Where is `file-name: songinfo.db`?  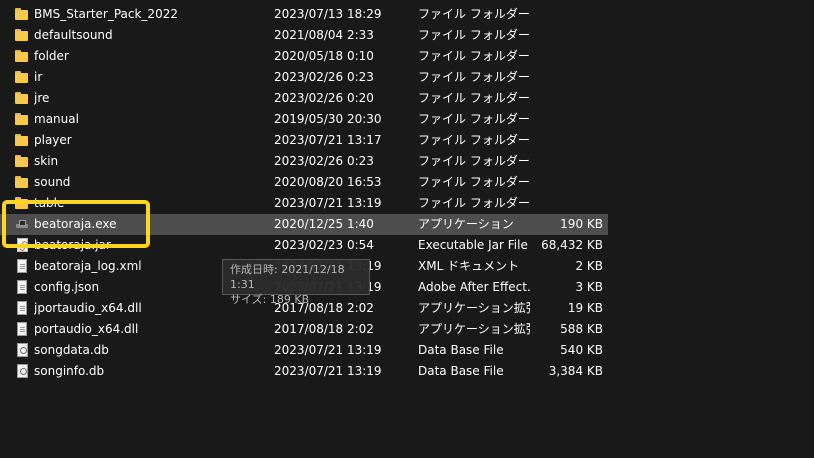
file-name: songinfo.db is located at coordinates (149, 371).